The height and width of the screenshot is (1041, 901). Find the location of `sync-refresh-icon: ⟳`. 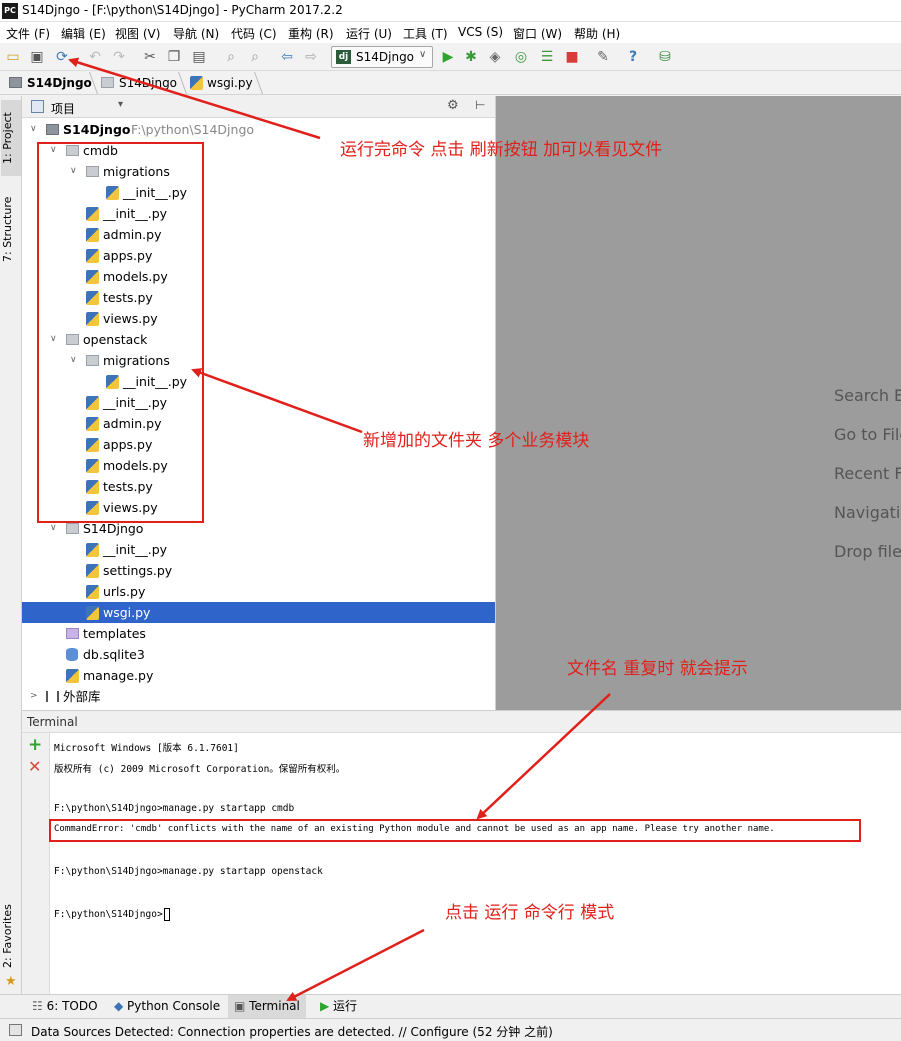

sync-refresh-icon: ⟳ is located at coordinates (62, 57).